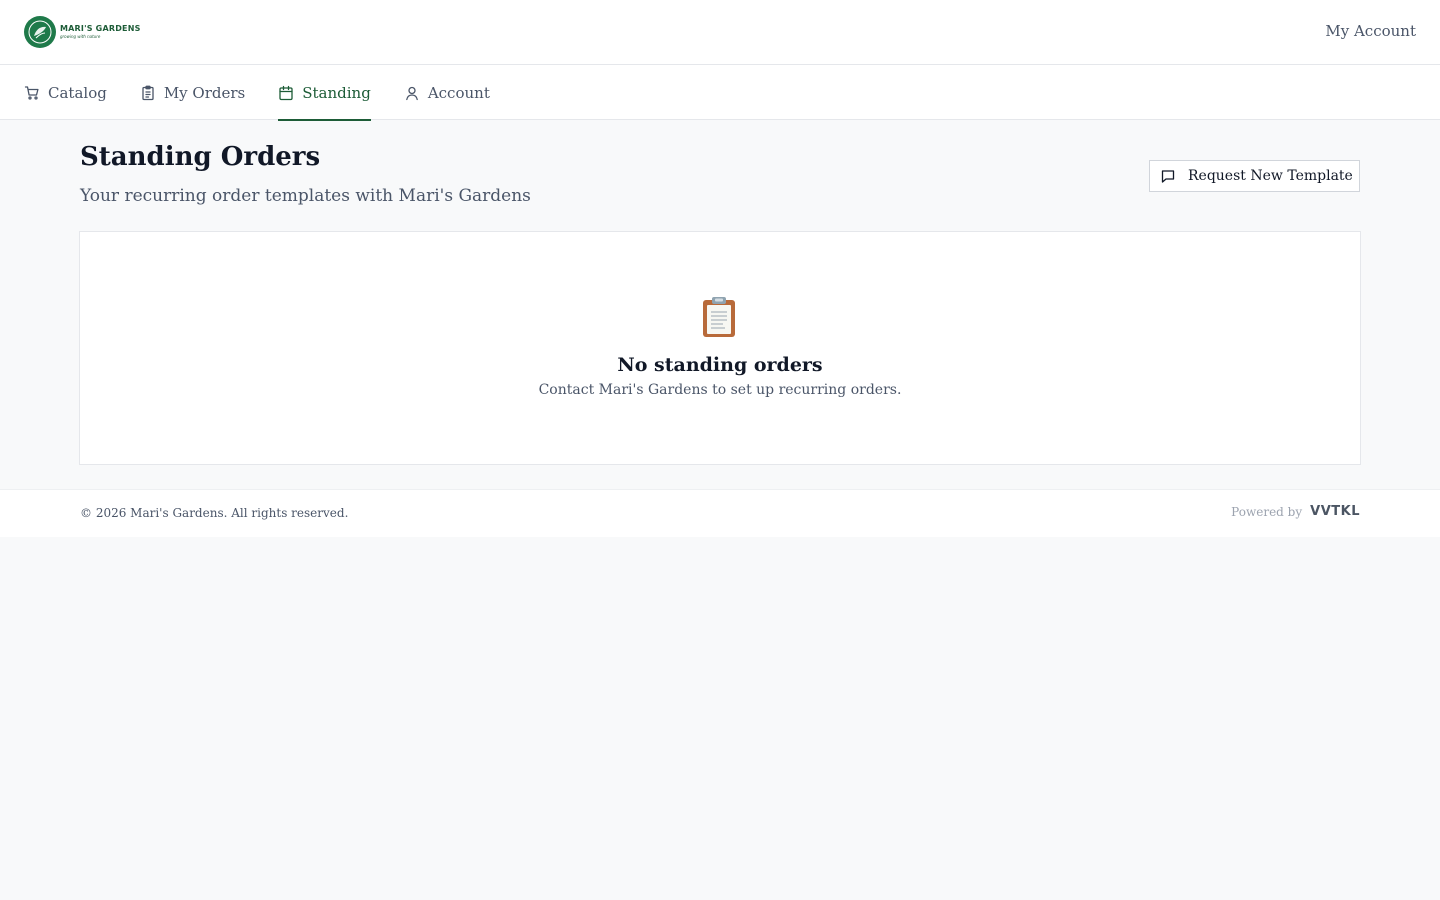  I want to click on nav-bar: Catalog My Orders Standing Account, so click(720, 93).